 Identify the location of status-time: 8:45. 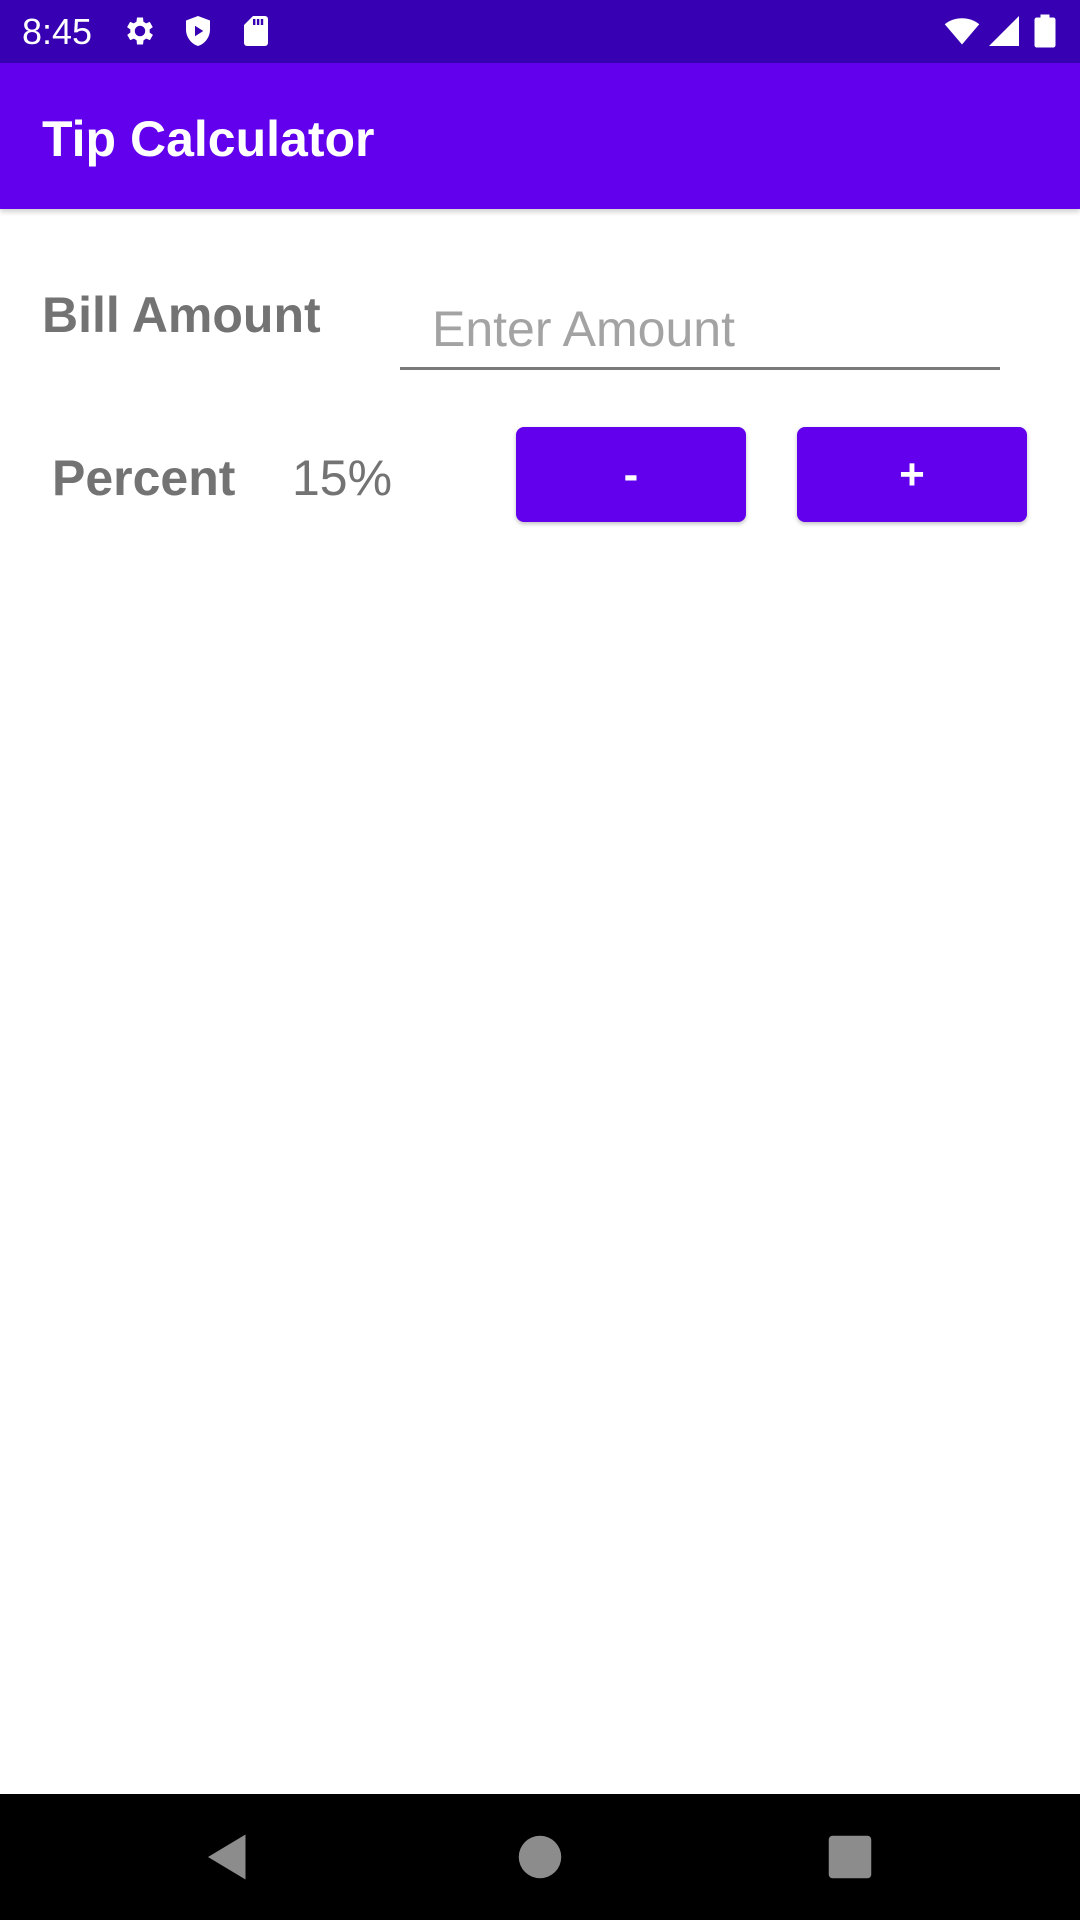
(57, 31).